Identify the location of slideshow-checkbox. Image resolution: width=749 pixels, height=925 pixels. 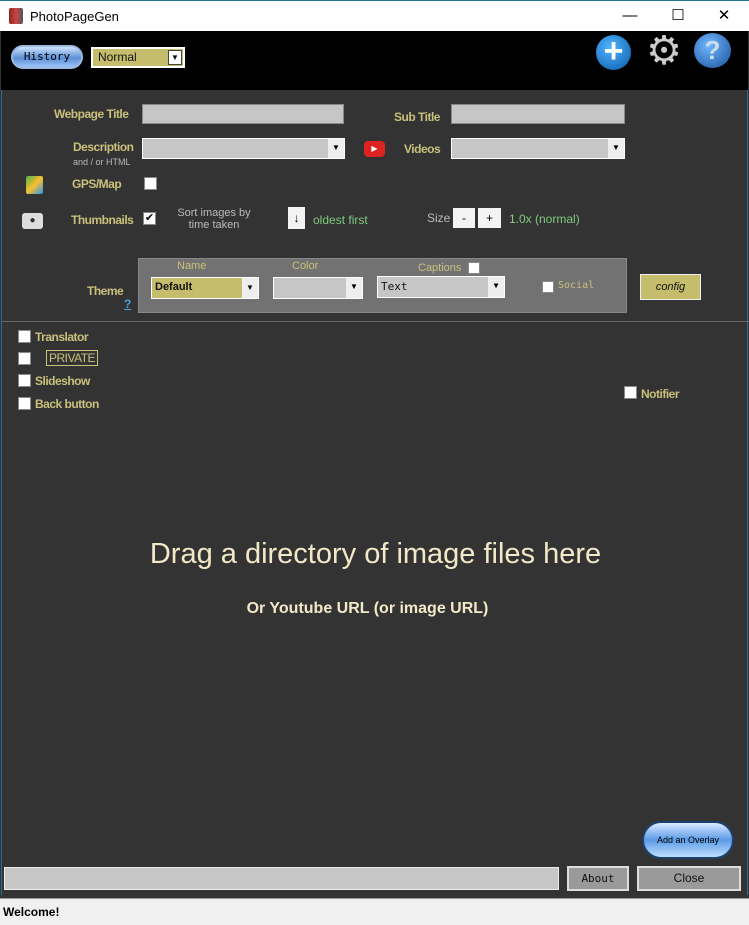
(24, 380).